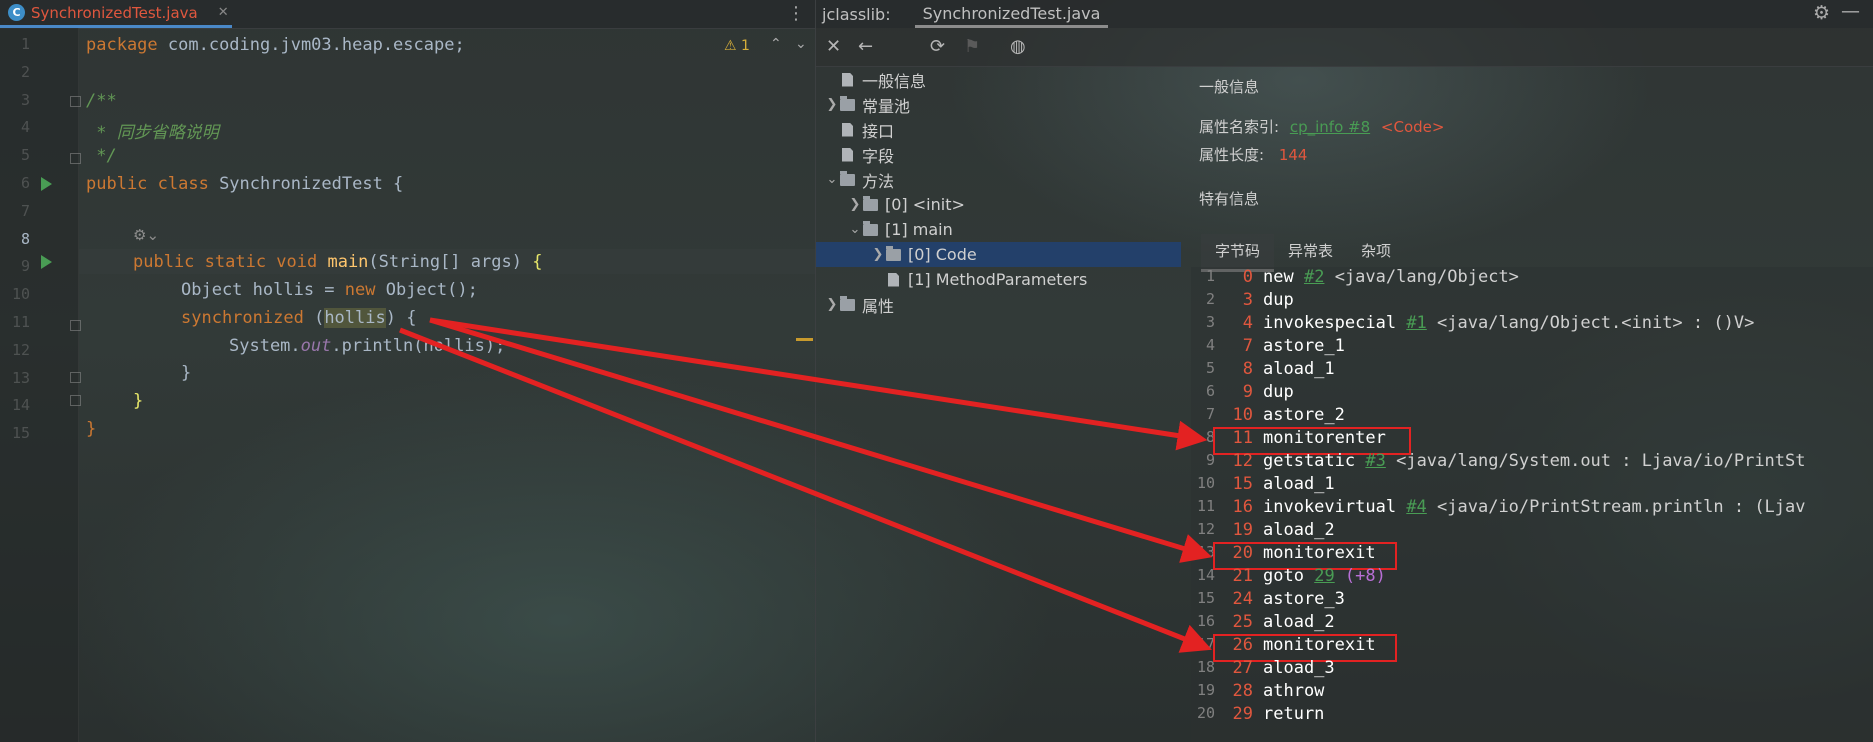  What do you see at coordinates (1205, 598) in the screenshot?
I see `bytecode-line-number: 15` at bounding box center [1205, 598].